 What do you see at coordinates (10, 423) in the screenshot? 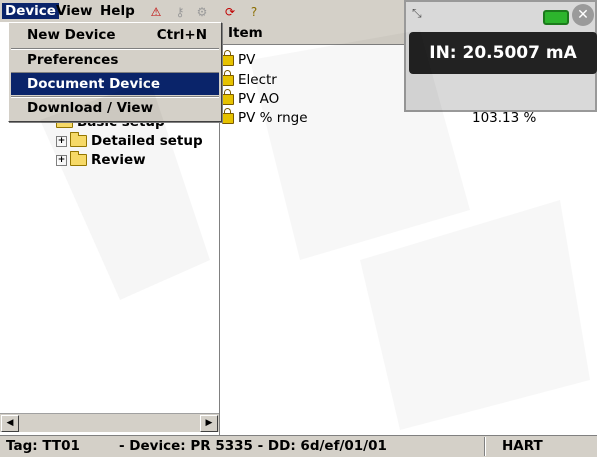
I see `scroll-left-icon: ◀` at bounding box center [10, 423].